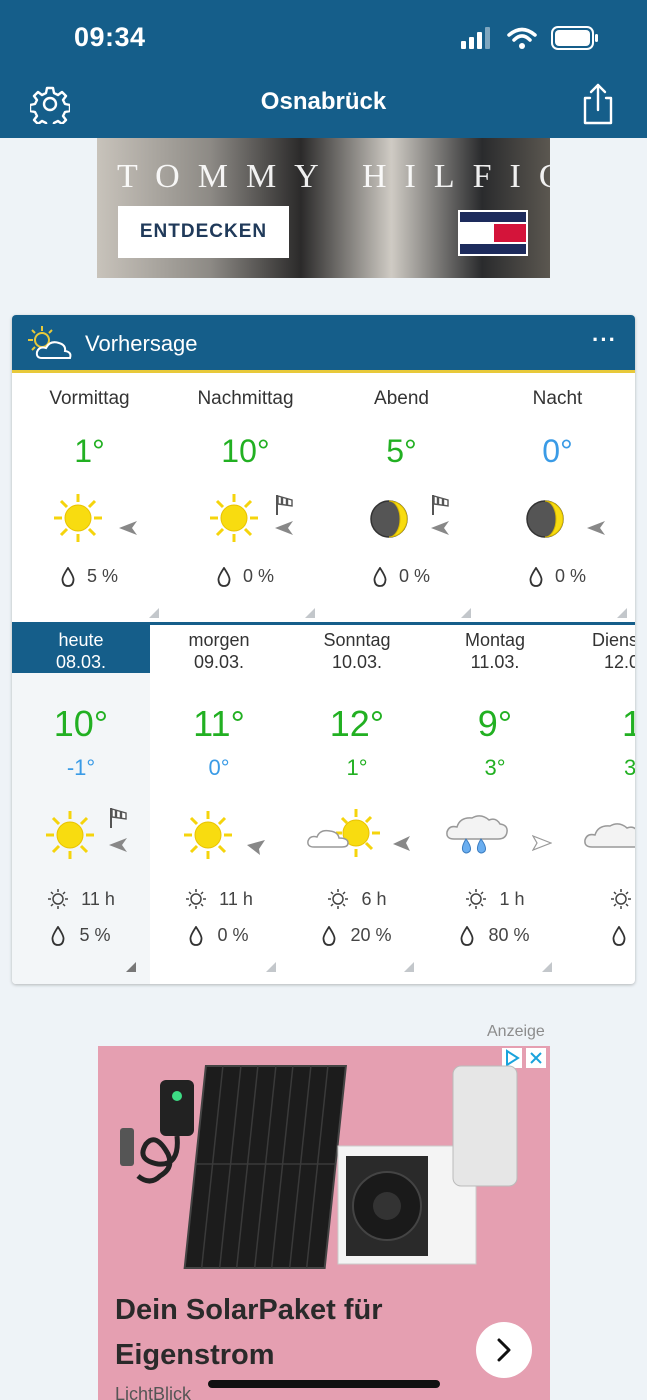 The width and height of the screenshot is (647, 1400). What do you see at coordinates (522, 38) in the screenshot?
I see `wifi-icon` at bounding box center [522, 38].